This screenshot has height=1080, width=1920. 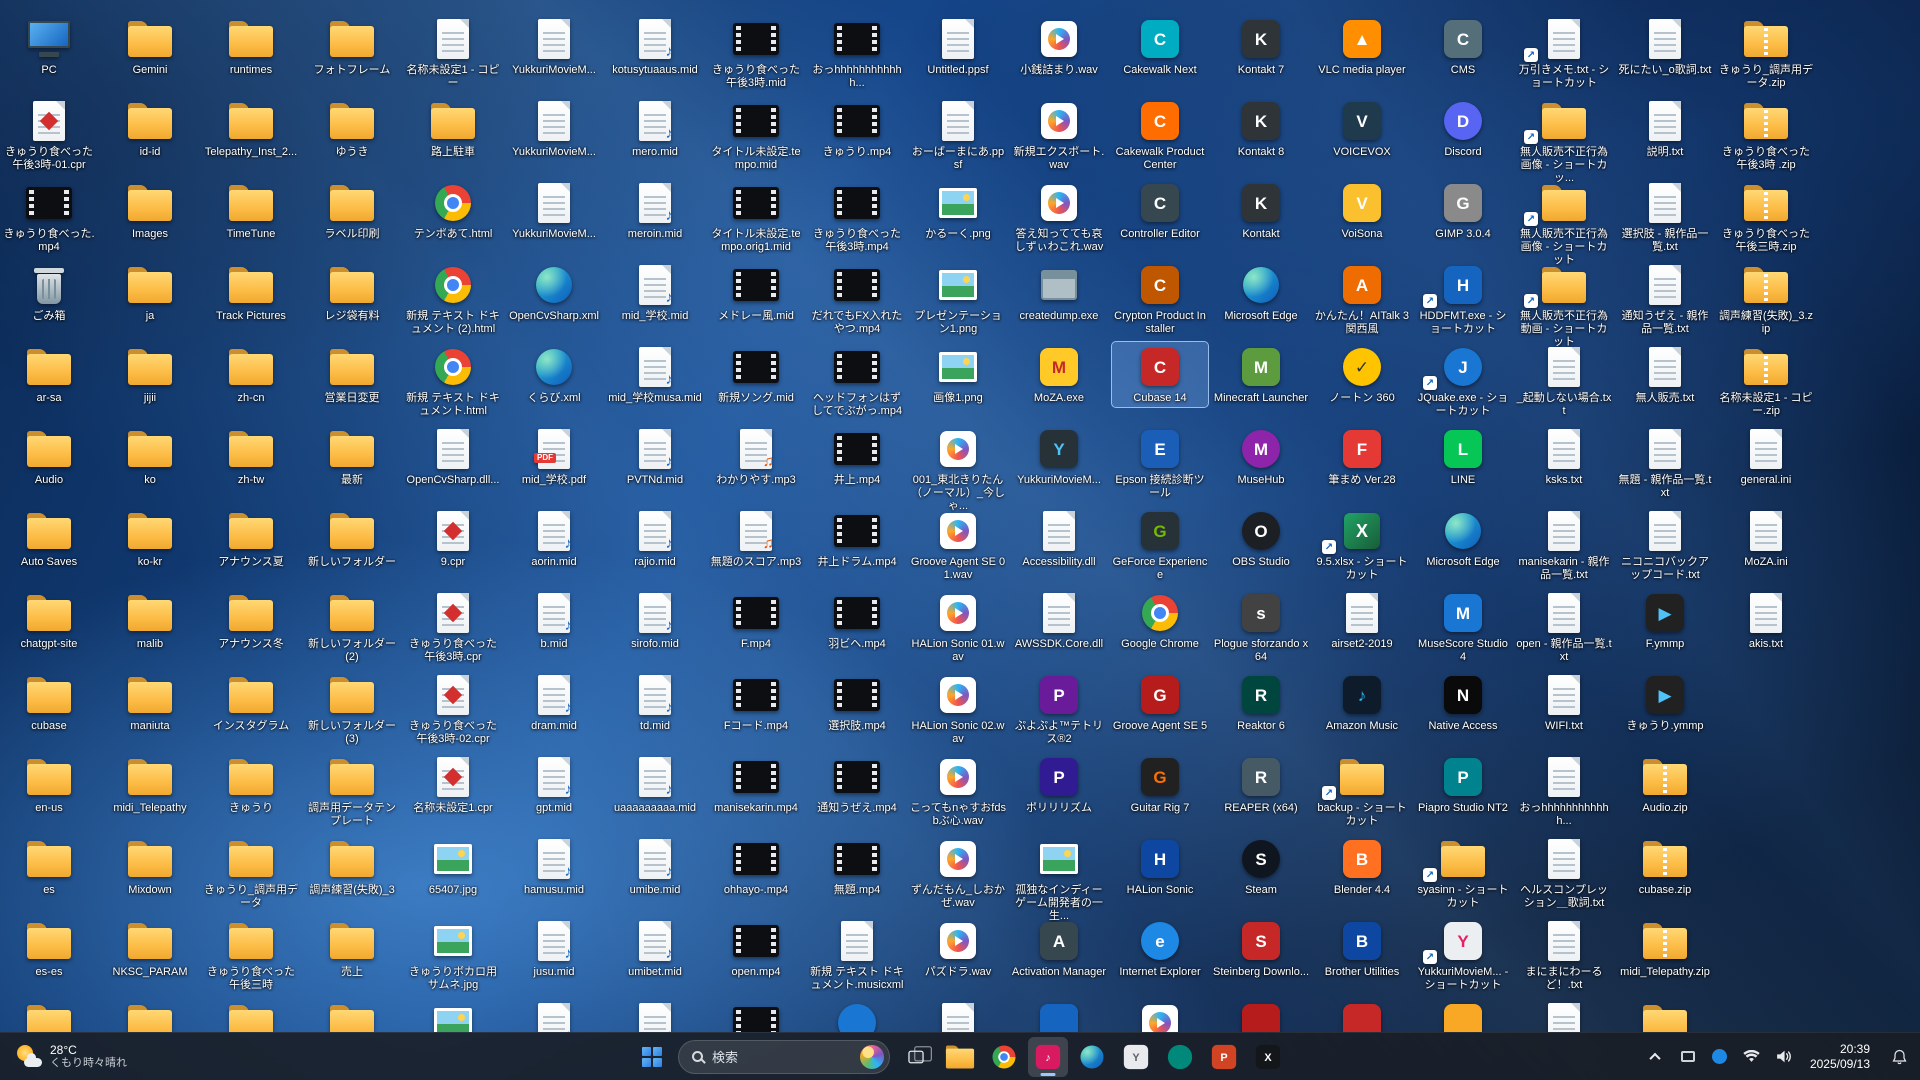 What do you see at coordinates (1463, 128) in the screenshot?
I see `desktop-icon: D Discord` at bounding box center [1463, 128].